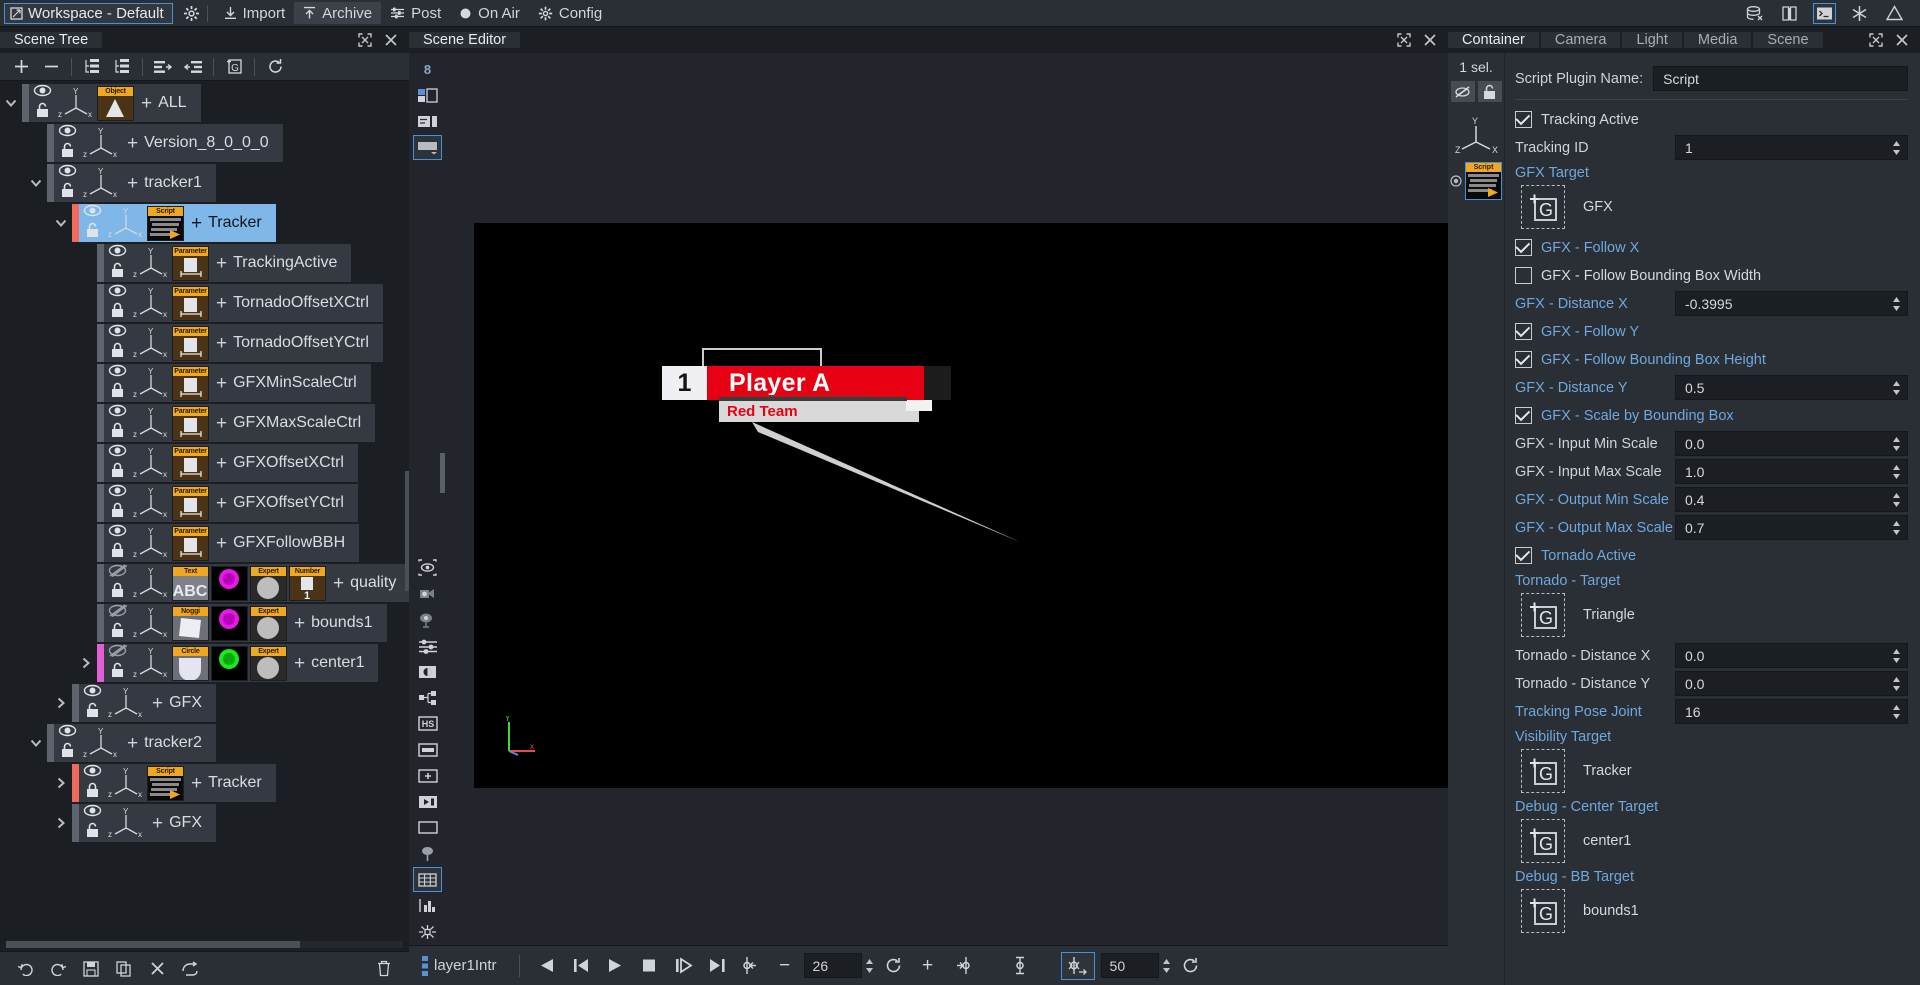  Describe the element at coordinates (427, 95) in the screenshot. I see `layout-split-icon` at that location.